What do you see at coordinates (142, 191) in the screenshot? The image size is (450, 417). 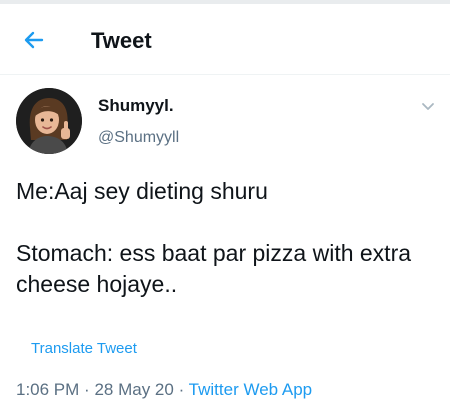 I see `tweet-line-1: Me:Aaj sey dieting shuru` at bounding box center [142, 191].